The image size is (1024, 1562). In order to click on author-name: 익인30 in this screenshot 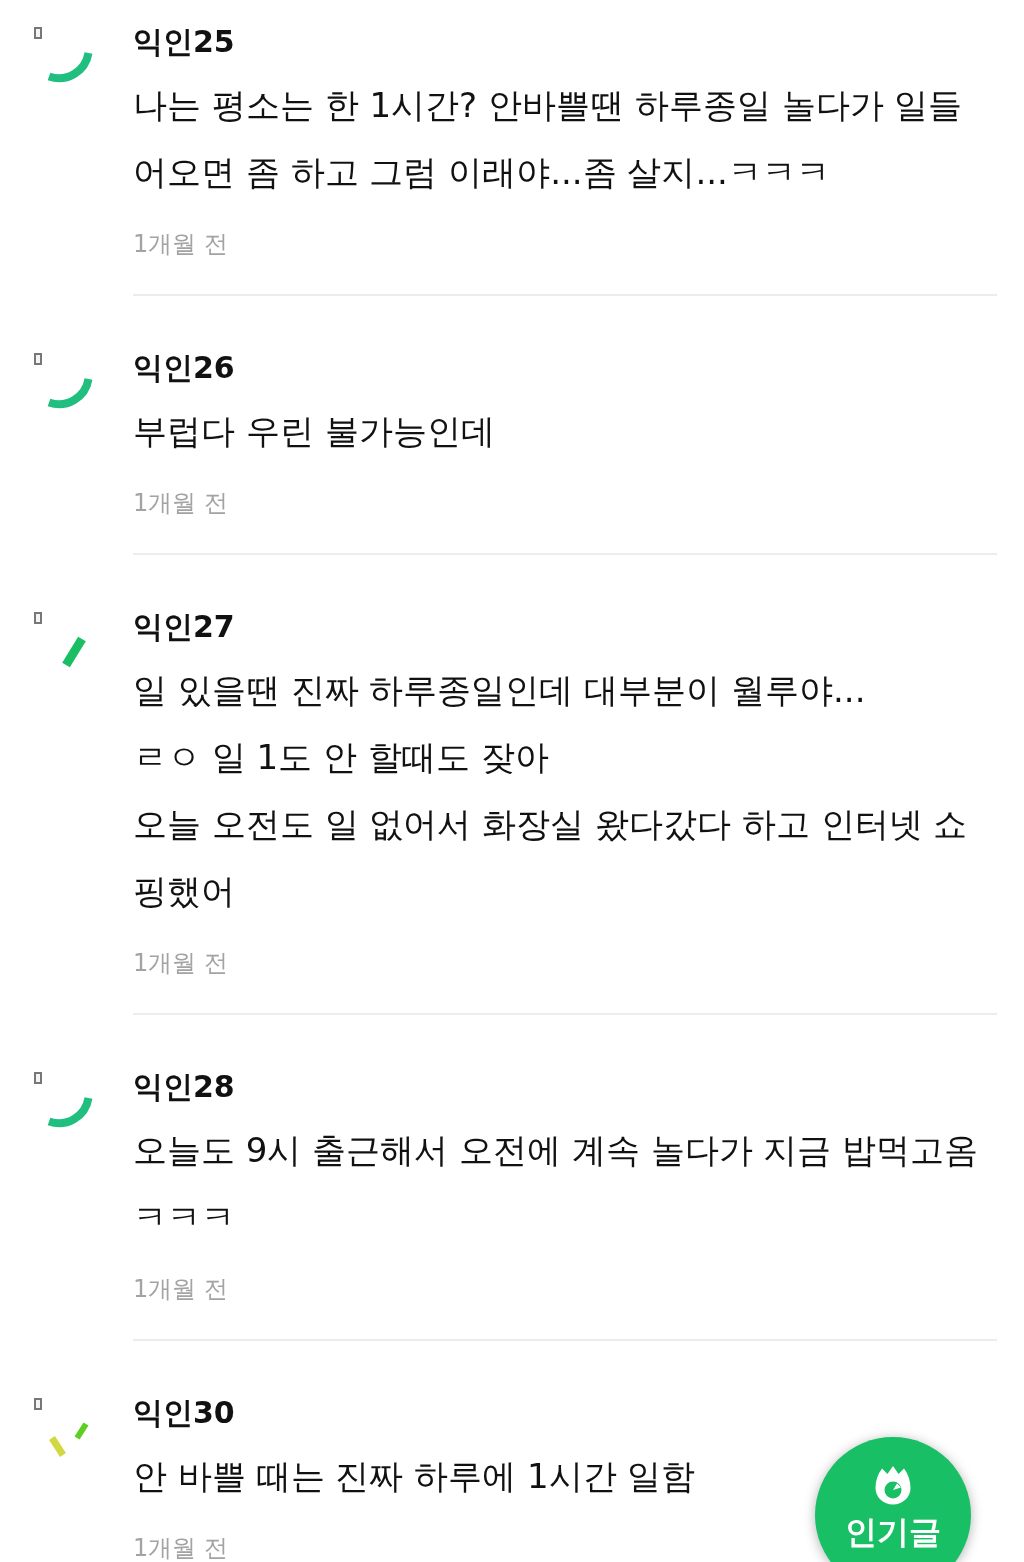, I will do `click(184, 1413)`.